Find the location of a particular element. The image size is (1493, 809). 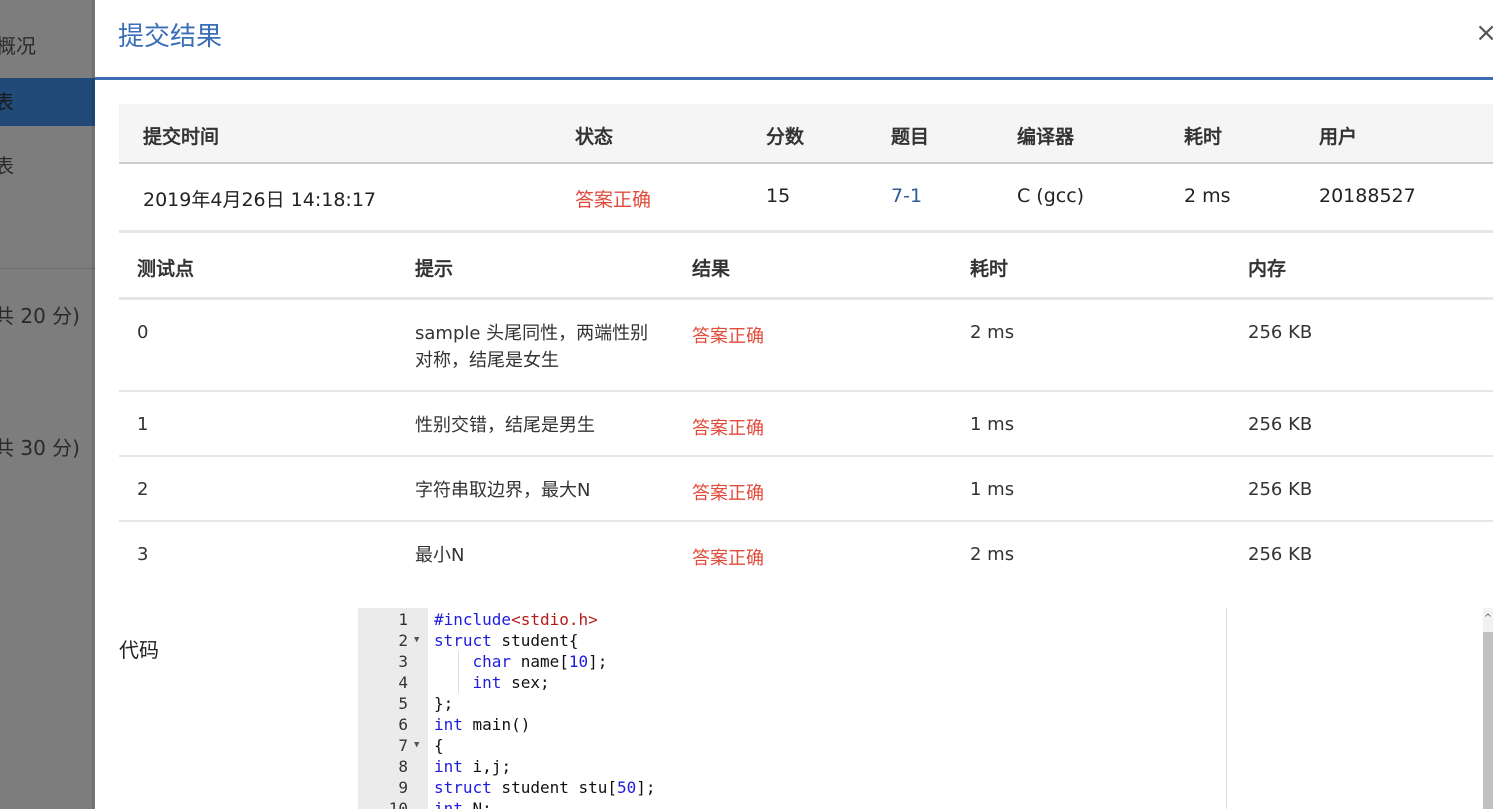

line-number: 10 is located at coordinates (398, 804).